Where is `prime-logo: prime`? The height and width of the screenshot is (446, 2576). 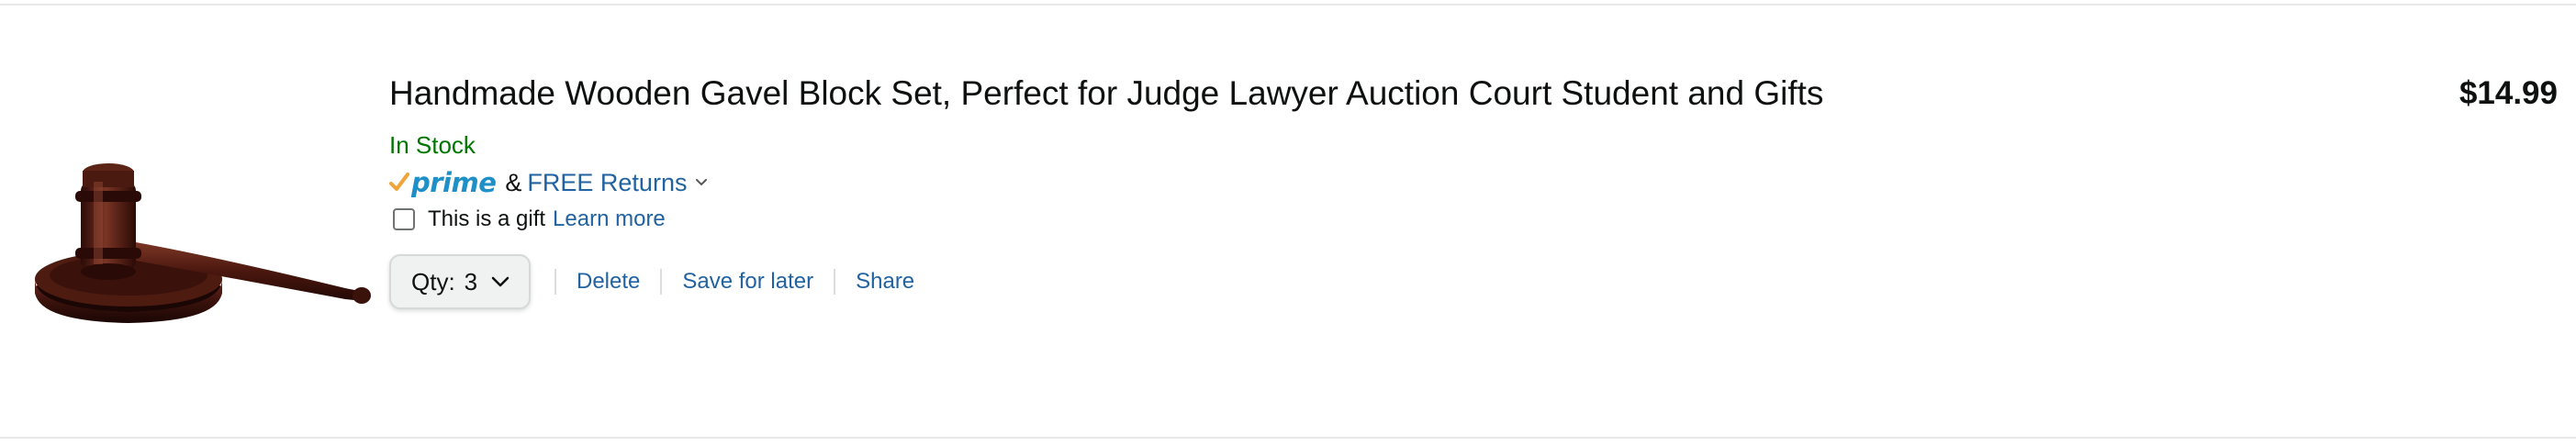 prime-logo: prime is located at coordinates (443, 182).